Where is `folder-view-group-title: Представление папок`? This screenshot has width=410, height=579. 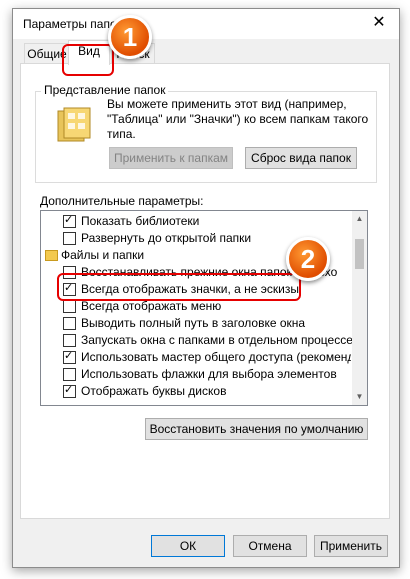
folder-view-group-title: Представление папок is located at coordinates (105, 90).